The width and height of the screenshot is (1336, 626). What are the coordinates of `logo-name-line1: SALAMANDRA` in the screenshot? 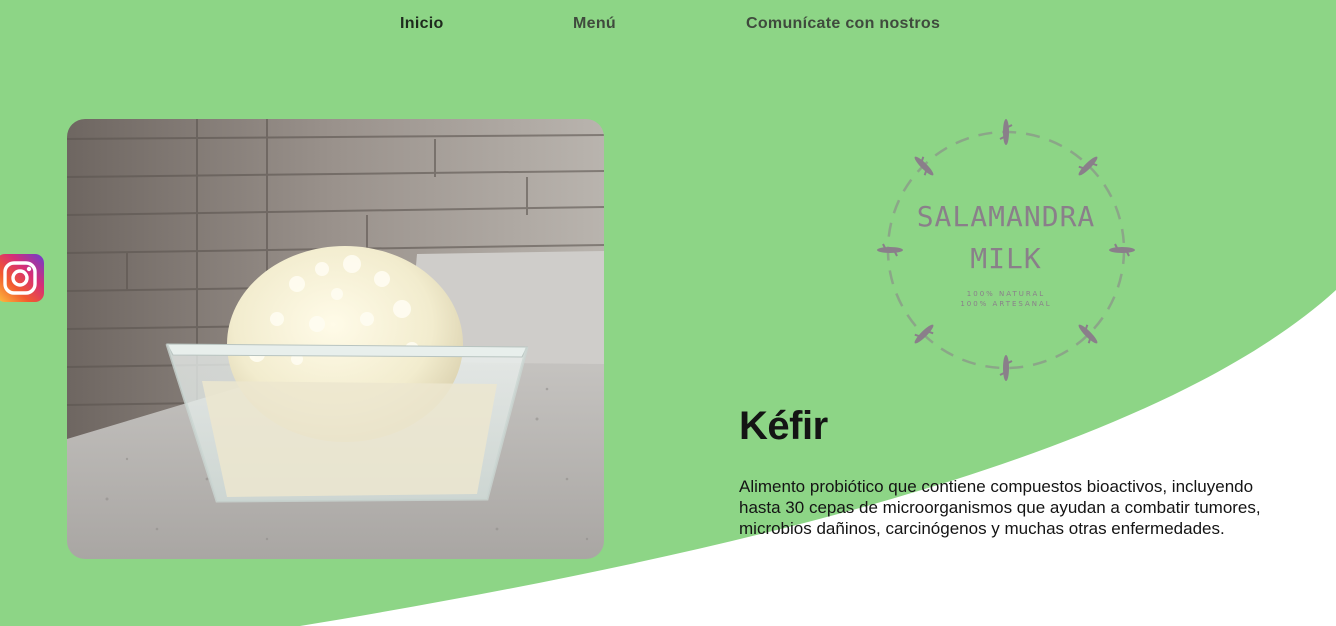 It's located at (1006, 216).